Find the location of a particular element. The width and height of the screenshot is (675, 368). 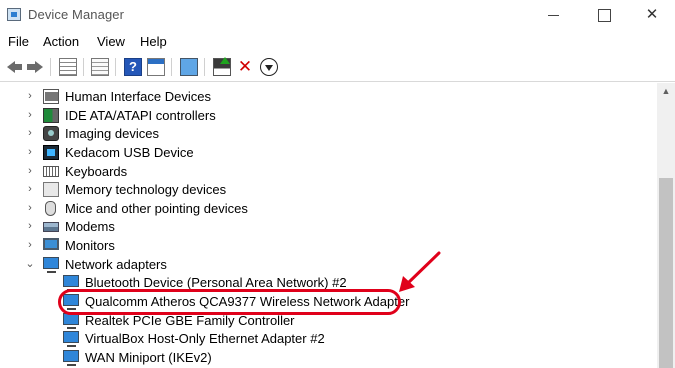

forward-arrow-icon is located at coordinates (35, 67).